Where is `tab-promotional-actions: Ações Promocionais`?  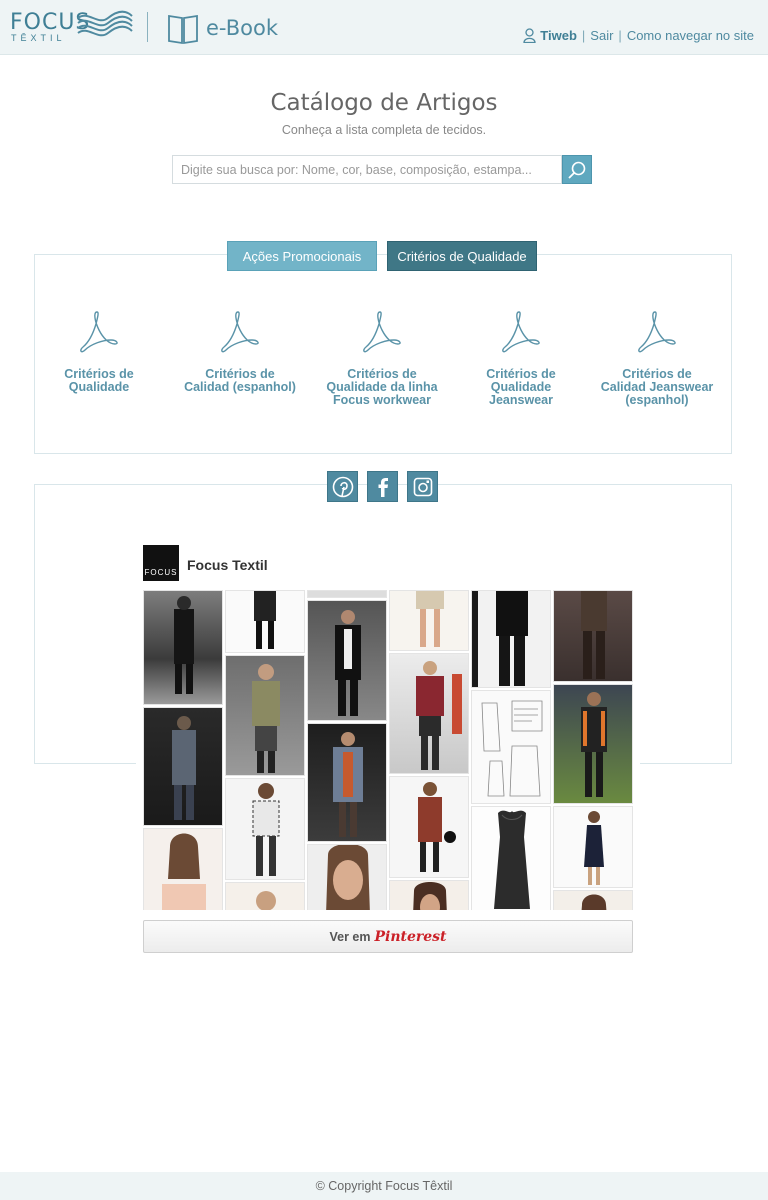
tab-promotional-actions: Ações Promocionais is located at coordinates (302, 256).